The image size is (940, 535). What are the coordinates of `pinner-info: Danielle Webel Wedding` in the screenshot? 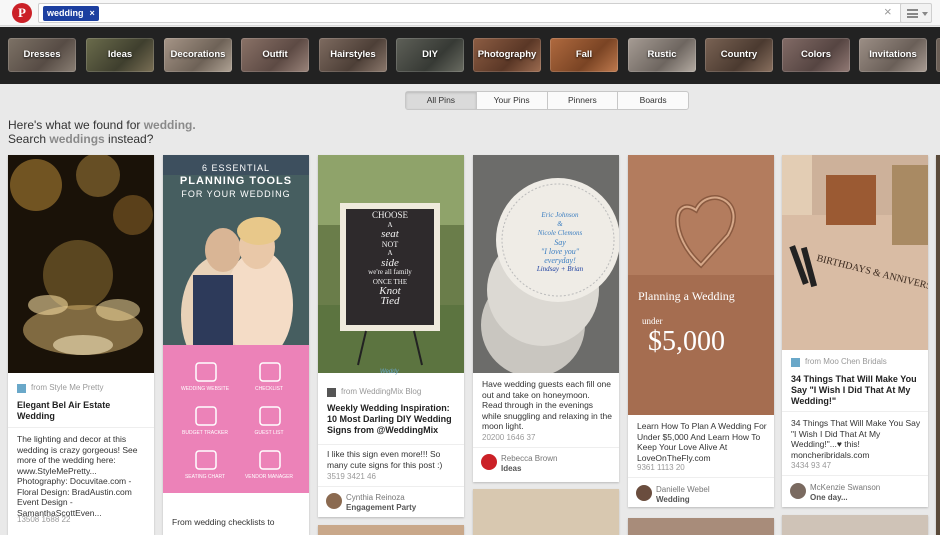 It's located at (683, 494).